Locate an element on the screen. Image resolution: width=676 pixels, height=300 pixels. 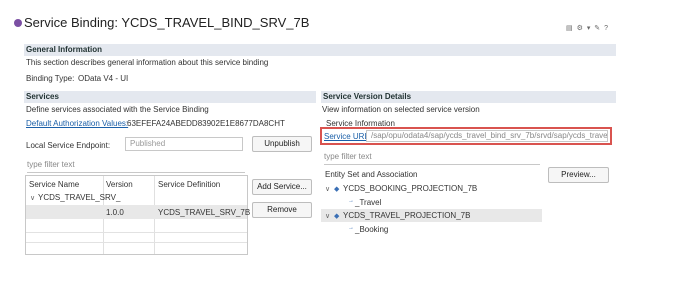
binding-type-value: OData V4 - UI is located at coordinates (103, 78).